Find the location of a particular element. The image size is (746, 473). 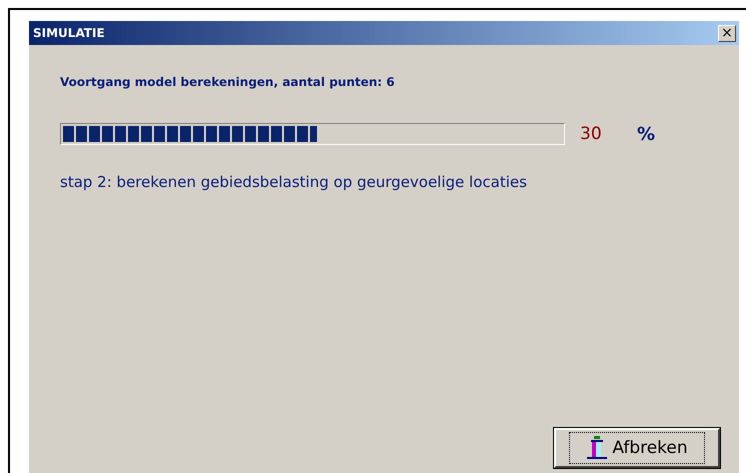

cancel-button: Afbreken is located at coordinates (637, 448).